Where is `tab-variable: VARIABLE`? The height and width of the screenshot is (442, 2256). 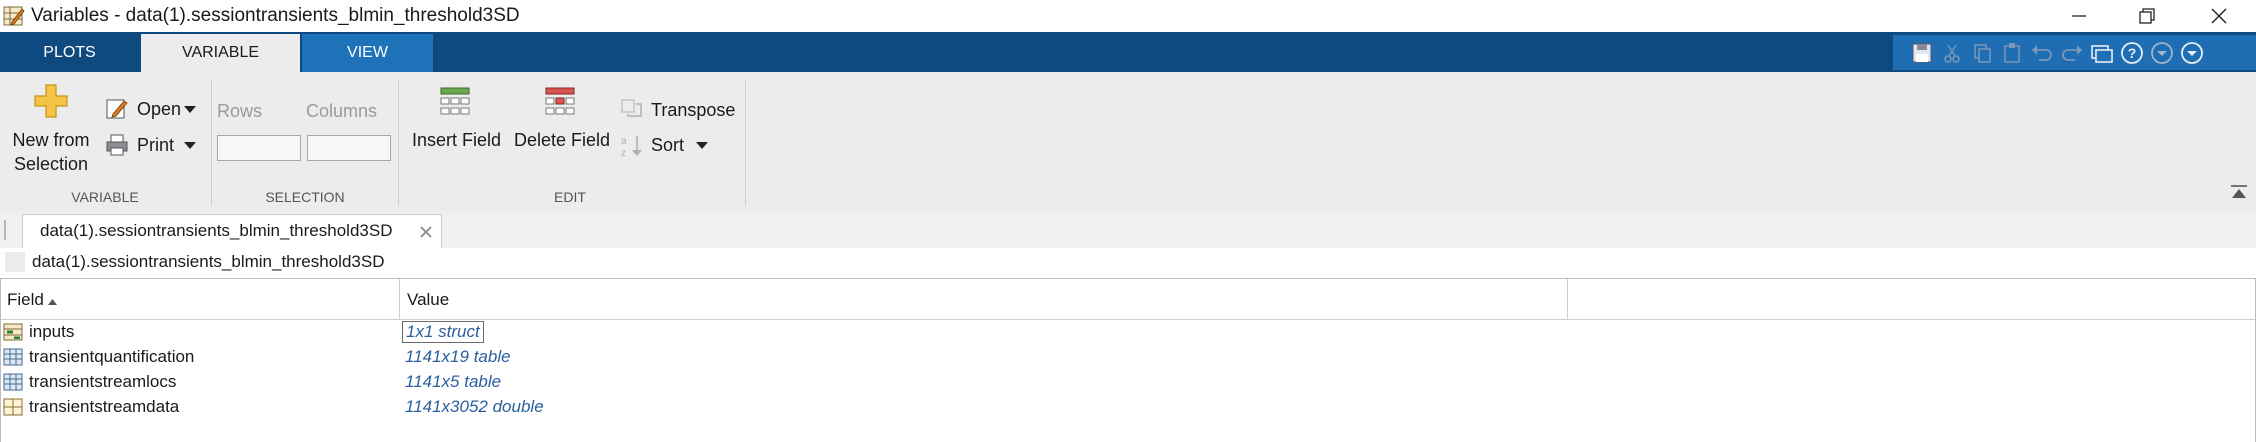
tab-variable: VARIABLE is located at coordinates (220, 53).